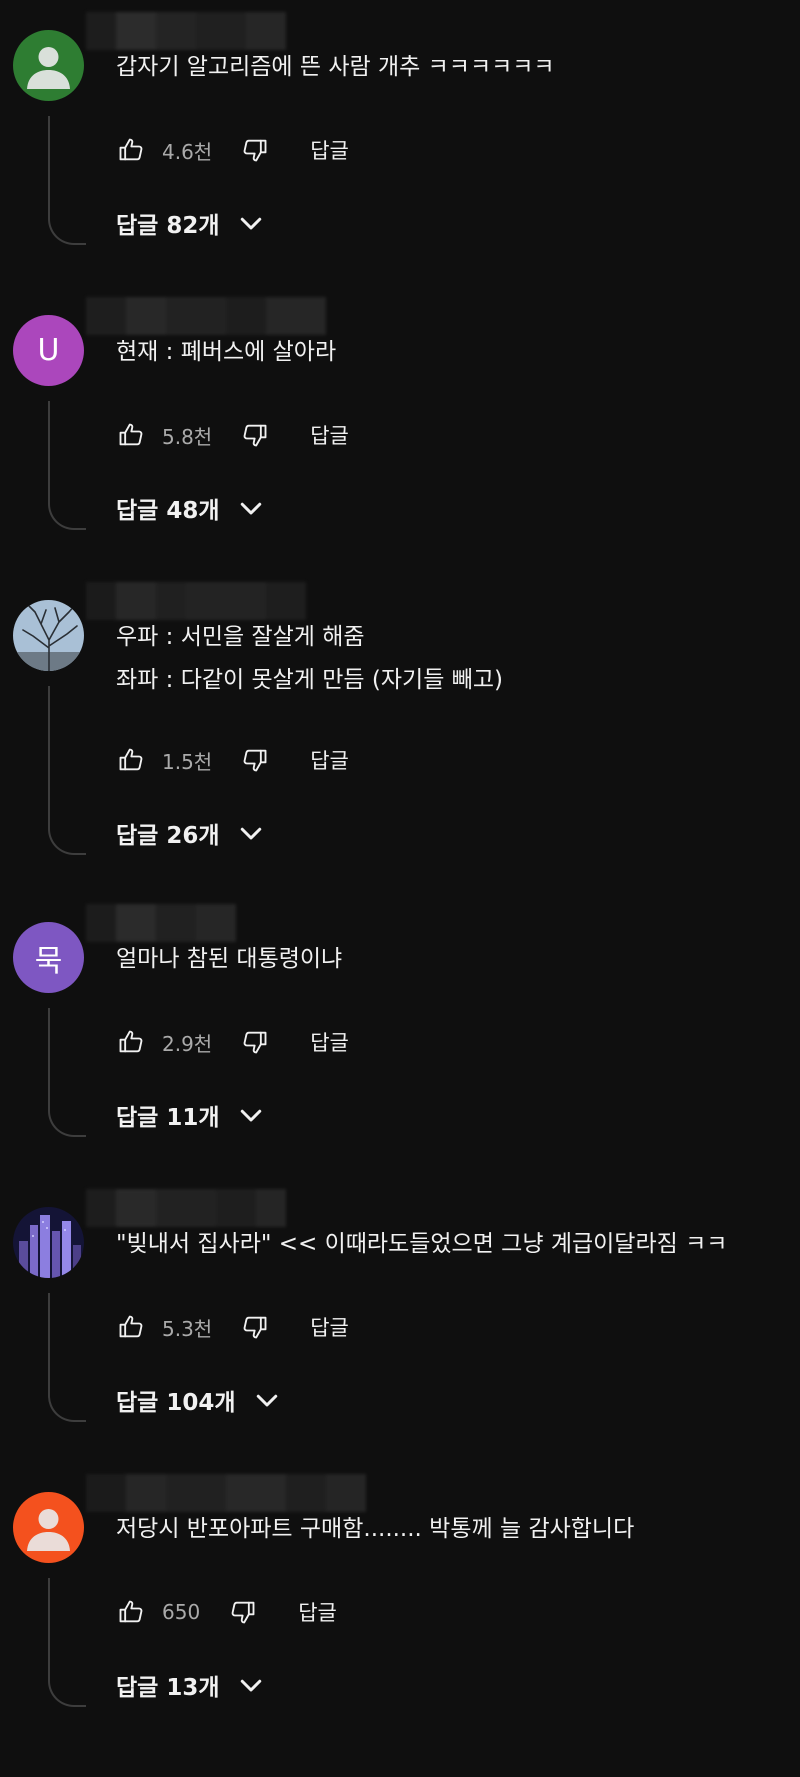  What do you see at coordinates (181, 1612) in the screenshot?
I see `like-count: 650` at bounding box center [181, 1612].